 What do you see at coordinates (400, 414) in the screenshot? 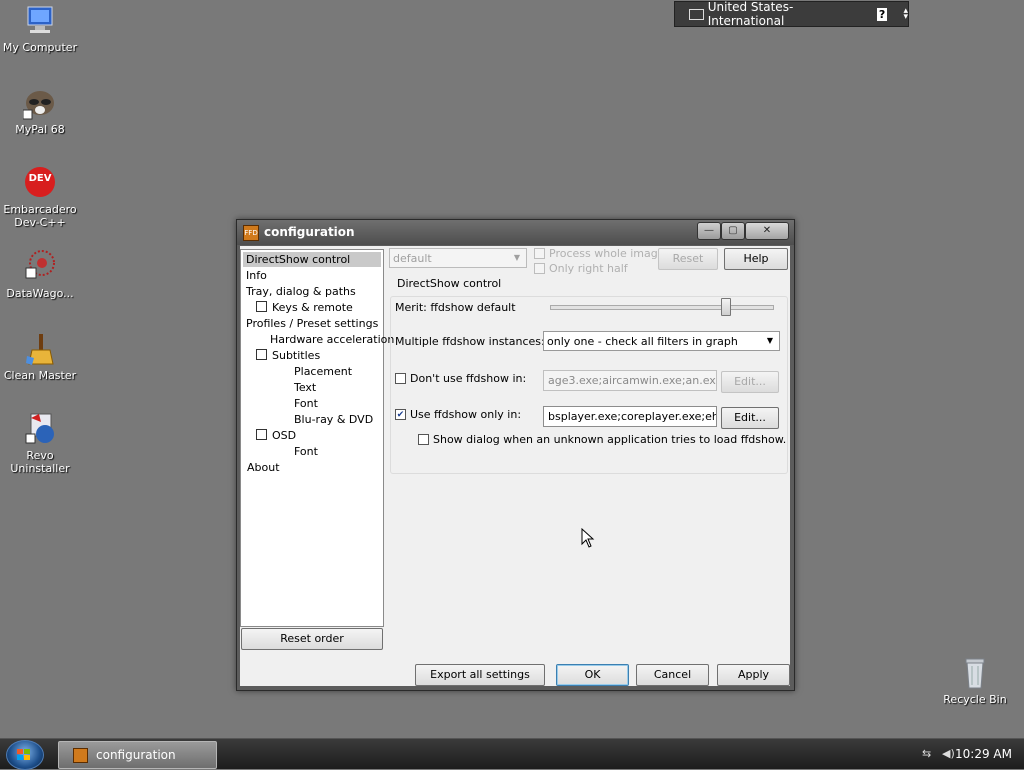
I see `checkbox-box: ✔` at bounding box center [400, 414].